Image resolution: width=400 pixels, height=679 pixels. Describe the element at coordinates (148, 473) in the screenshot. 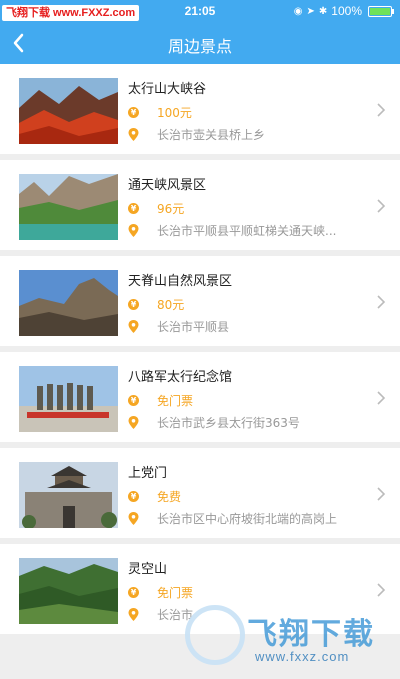

I see `spot-name: 上党门` at that location.